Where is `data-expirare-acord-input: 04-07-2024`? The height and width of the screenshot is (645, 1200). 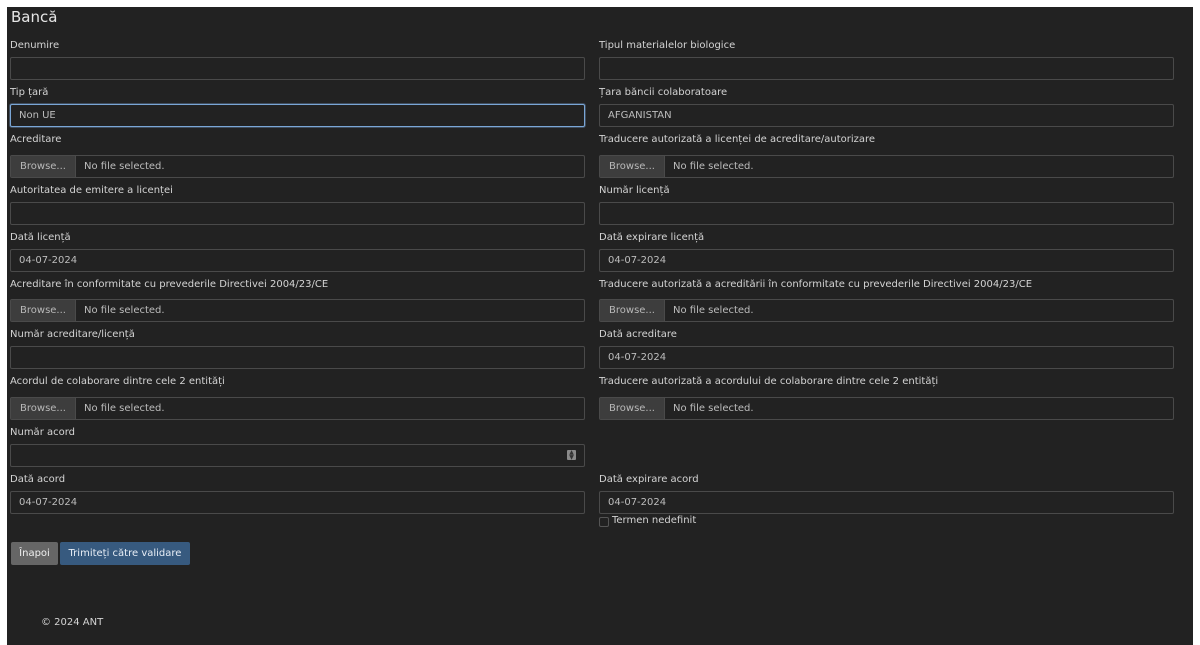
data-expirare-acord-input: 04-07-2024 is located at coordinates (886, 502).